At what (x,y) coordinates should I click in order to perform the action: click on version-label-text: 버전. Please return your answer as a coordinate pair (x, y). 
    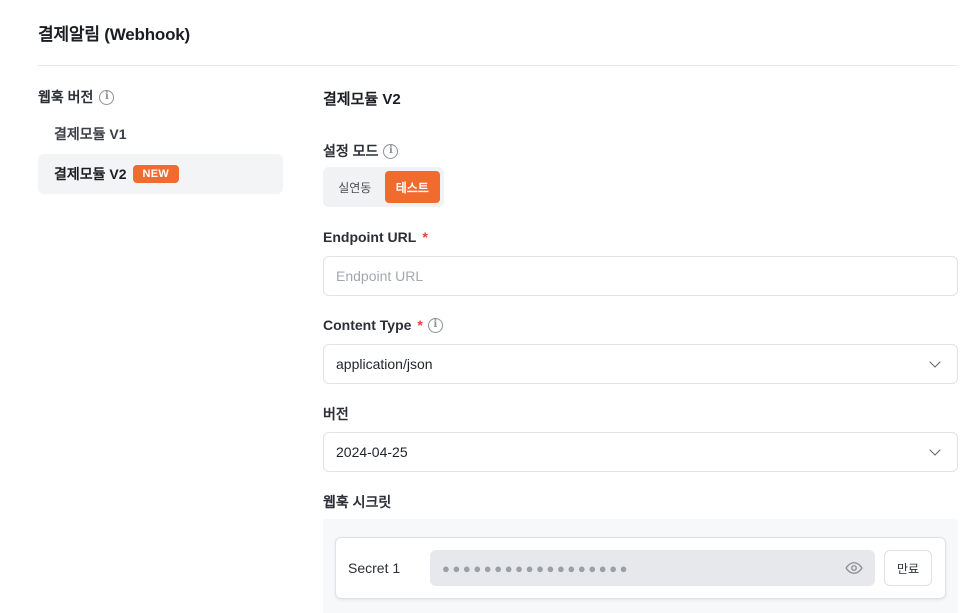
    Looking at the image, I should click on (336, 414).